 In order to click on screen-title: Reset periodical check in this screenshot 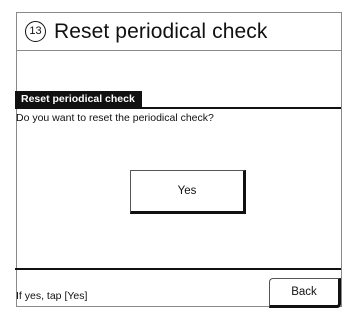, I will do `click(78, 99)`.